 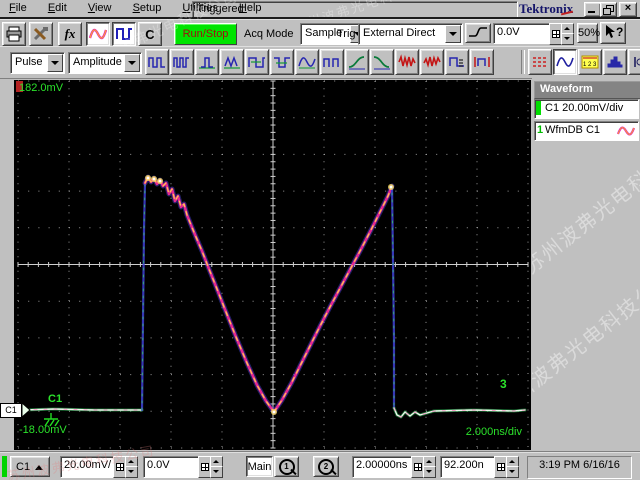 What do you see at coordinates (493, 432) in the screenshot?
I see `timebase-readout: 2.000ns/div` at bounding box center [493, 432].